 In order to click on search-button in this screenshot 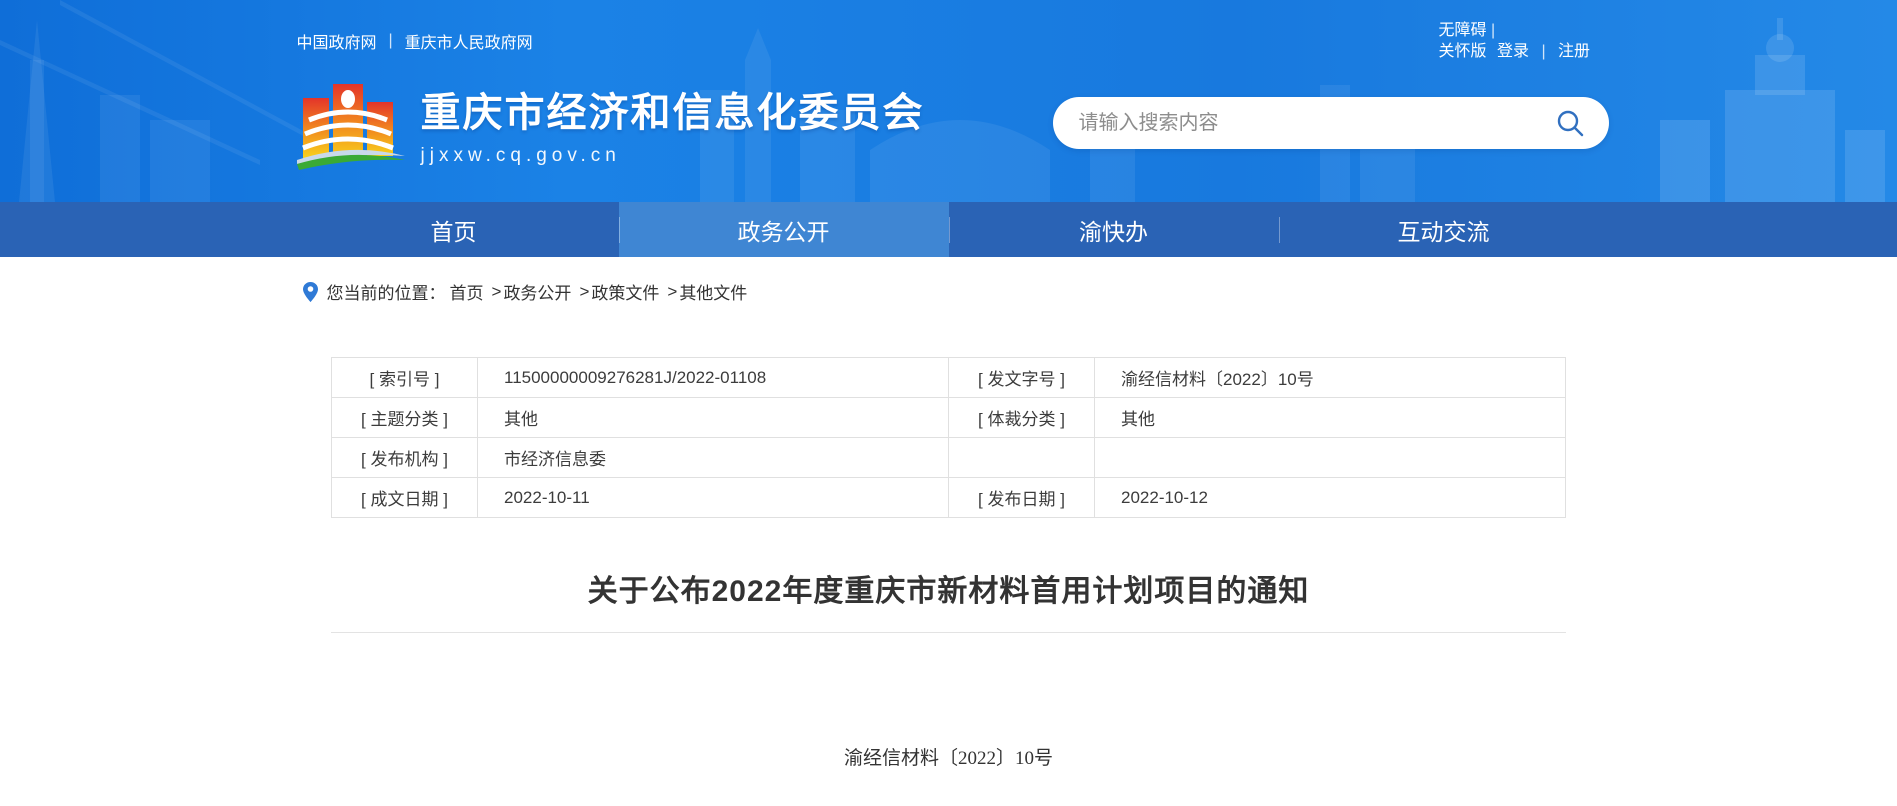, I will do `click(1570, 123)`.